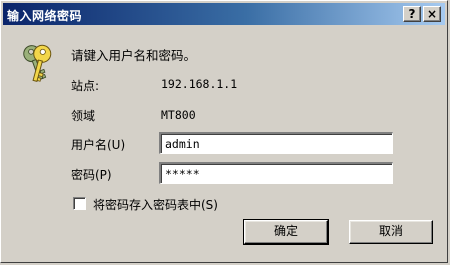  Describe the element at coordinates (134, 55) in the screenshot. I see `prompt-text: 请键入用户名和密码。` at that location.